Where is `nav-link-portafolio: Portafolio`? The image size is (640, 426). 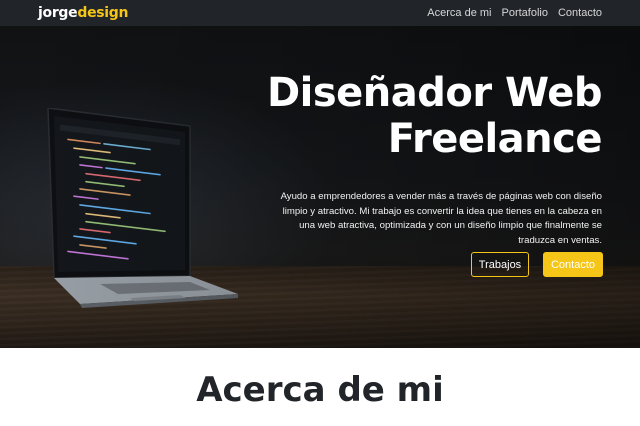 nav-link-portafolio: Portafolio is located at coordinates (524, 13).